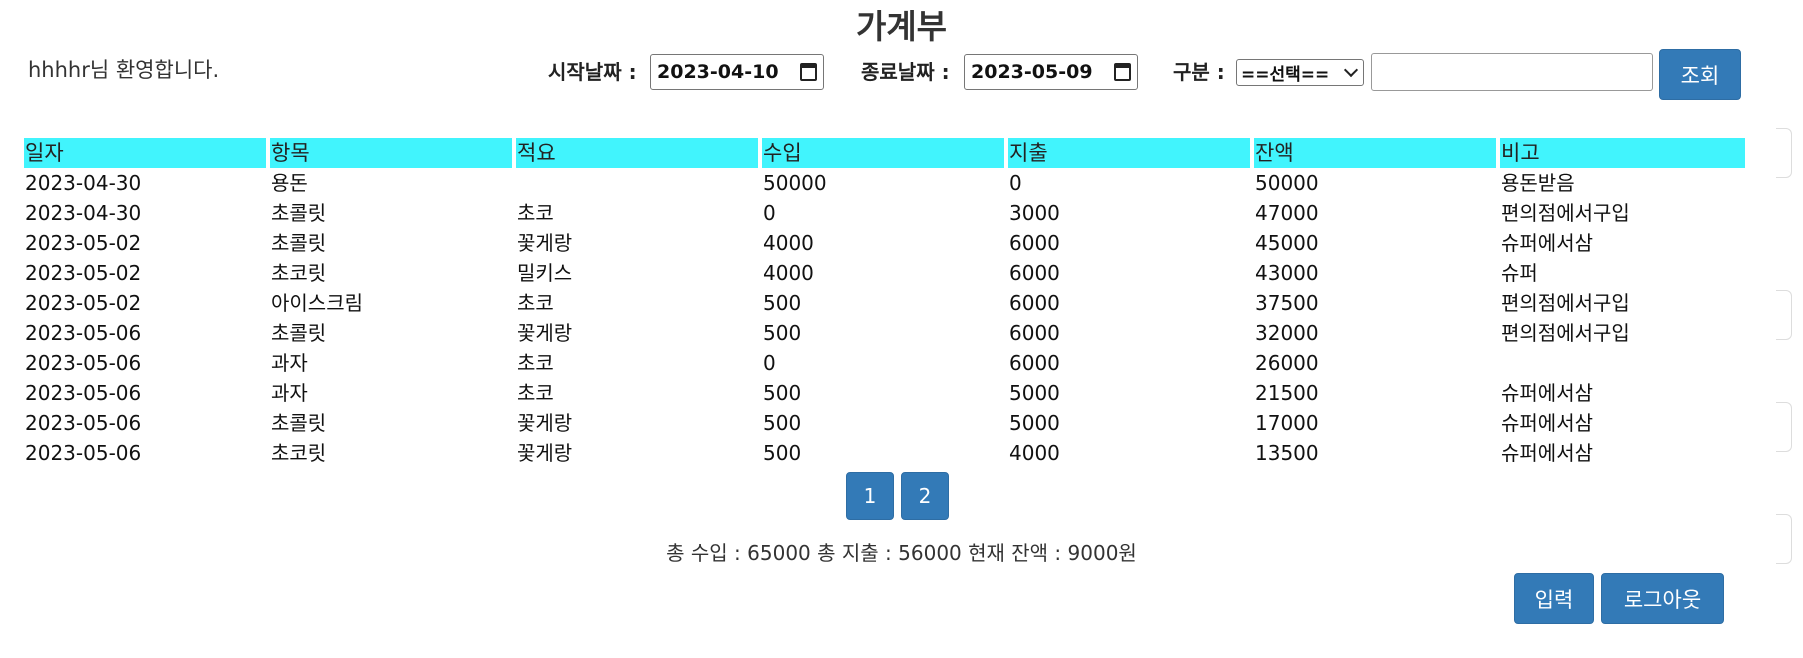 The height and width of the screenshot is (658, 1803). I want to click on cell-item: 아이스크림, so click(317, 303).